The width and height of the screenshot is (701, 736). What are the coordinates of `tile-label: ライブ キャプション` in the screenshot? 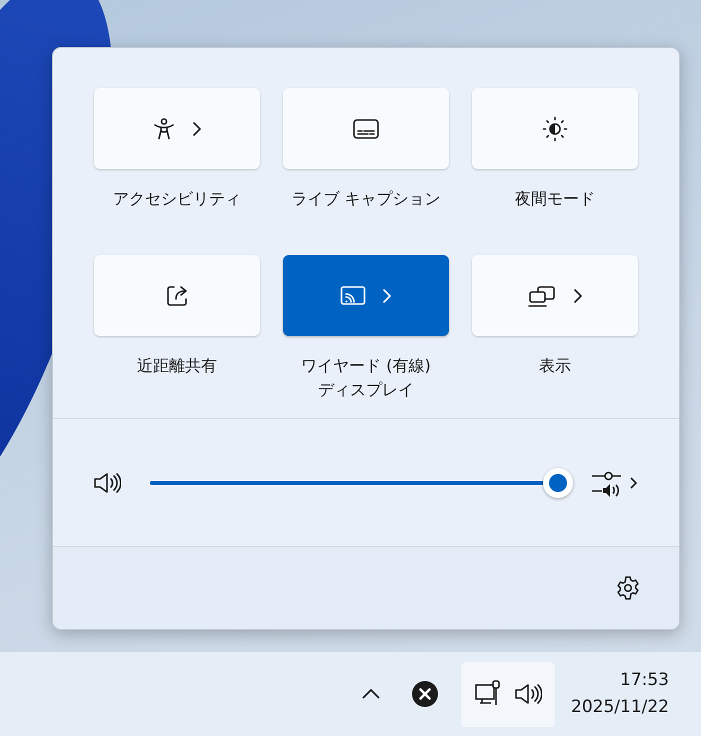 It's located at (366, 199).